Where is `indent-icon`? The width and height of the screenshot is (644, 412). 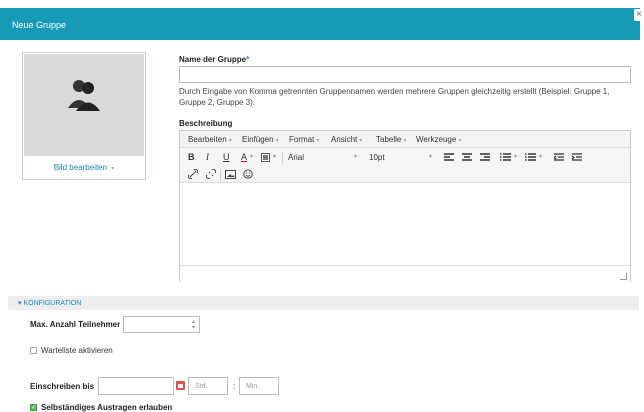
indent-icon is located at coordinates (577, 157).